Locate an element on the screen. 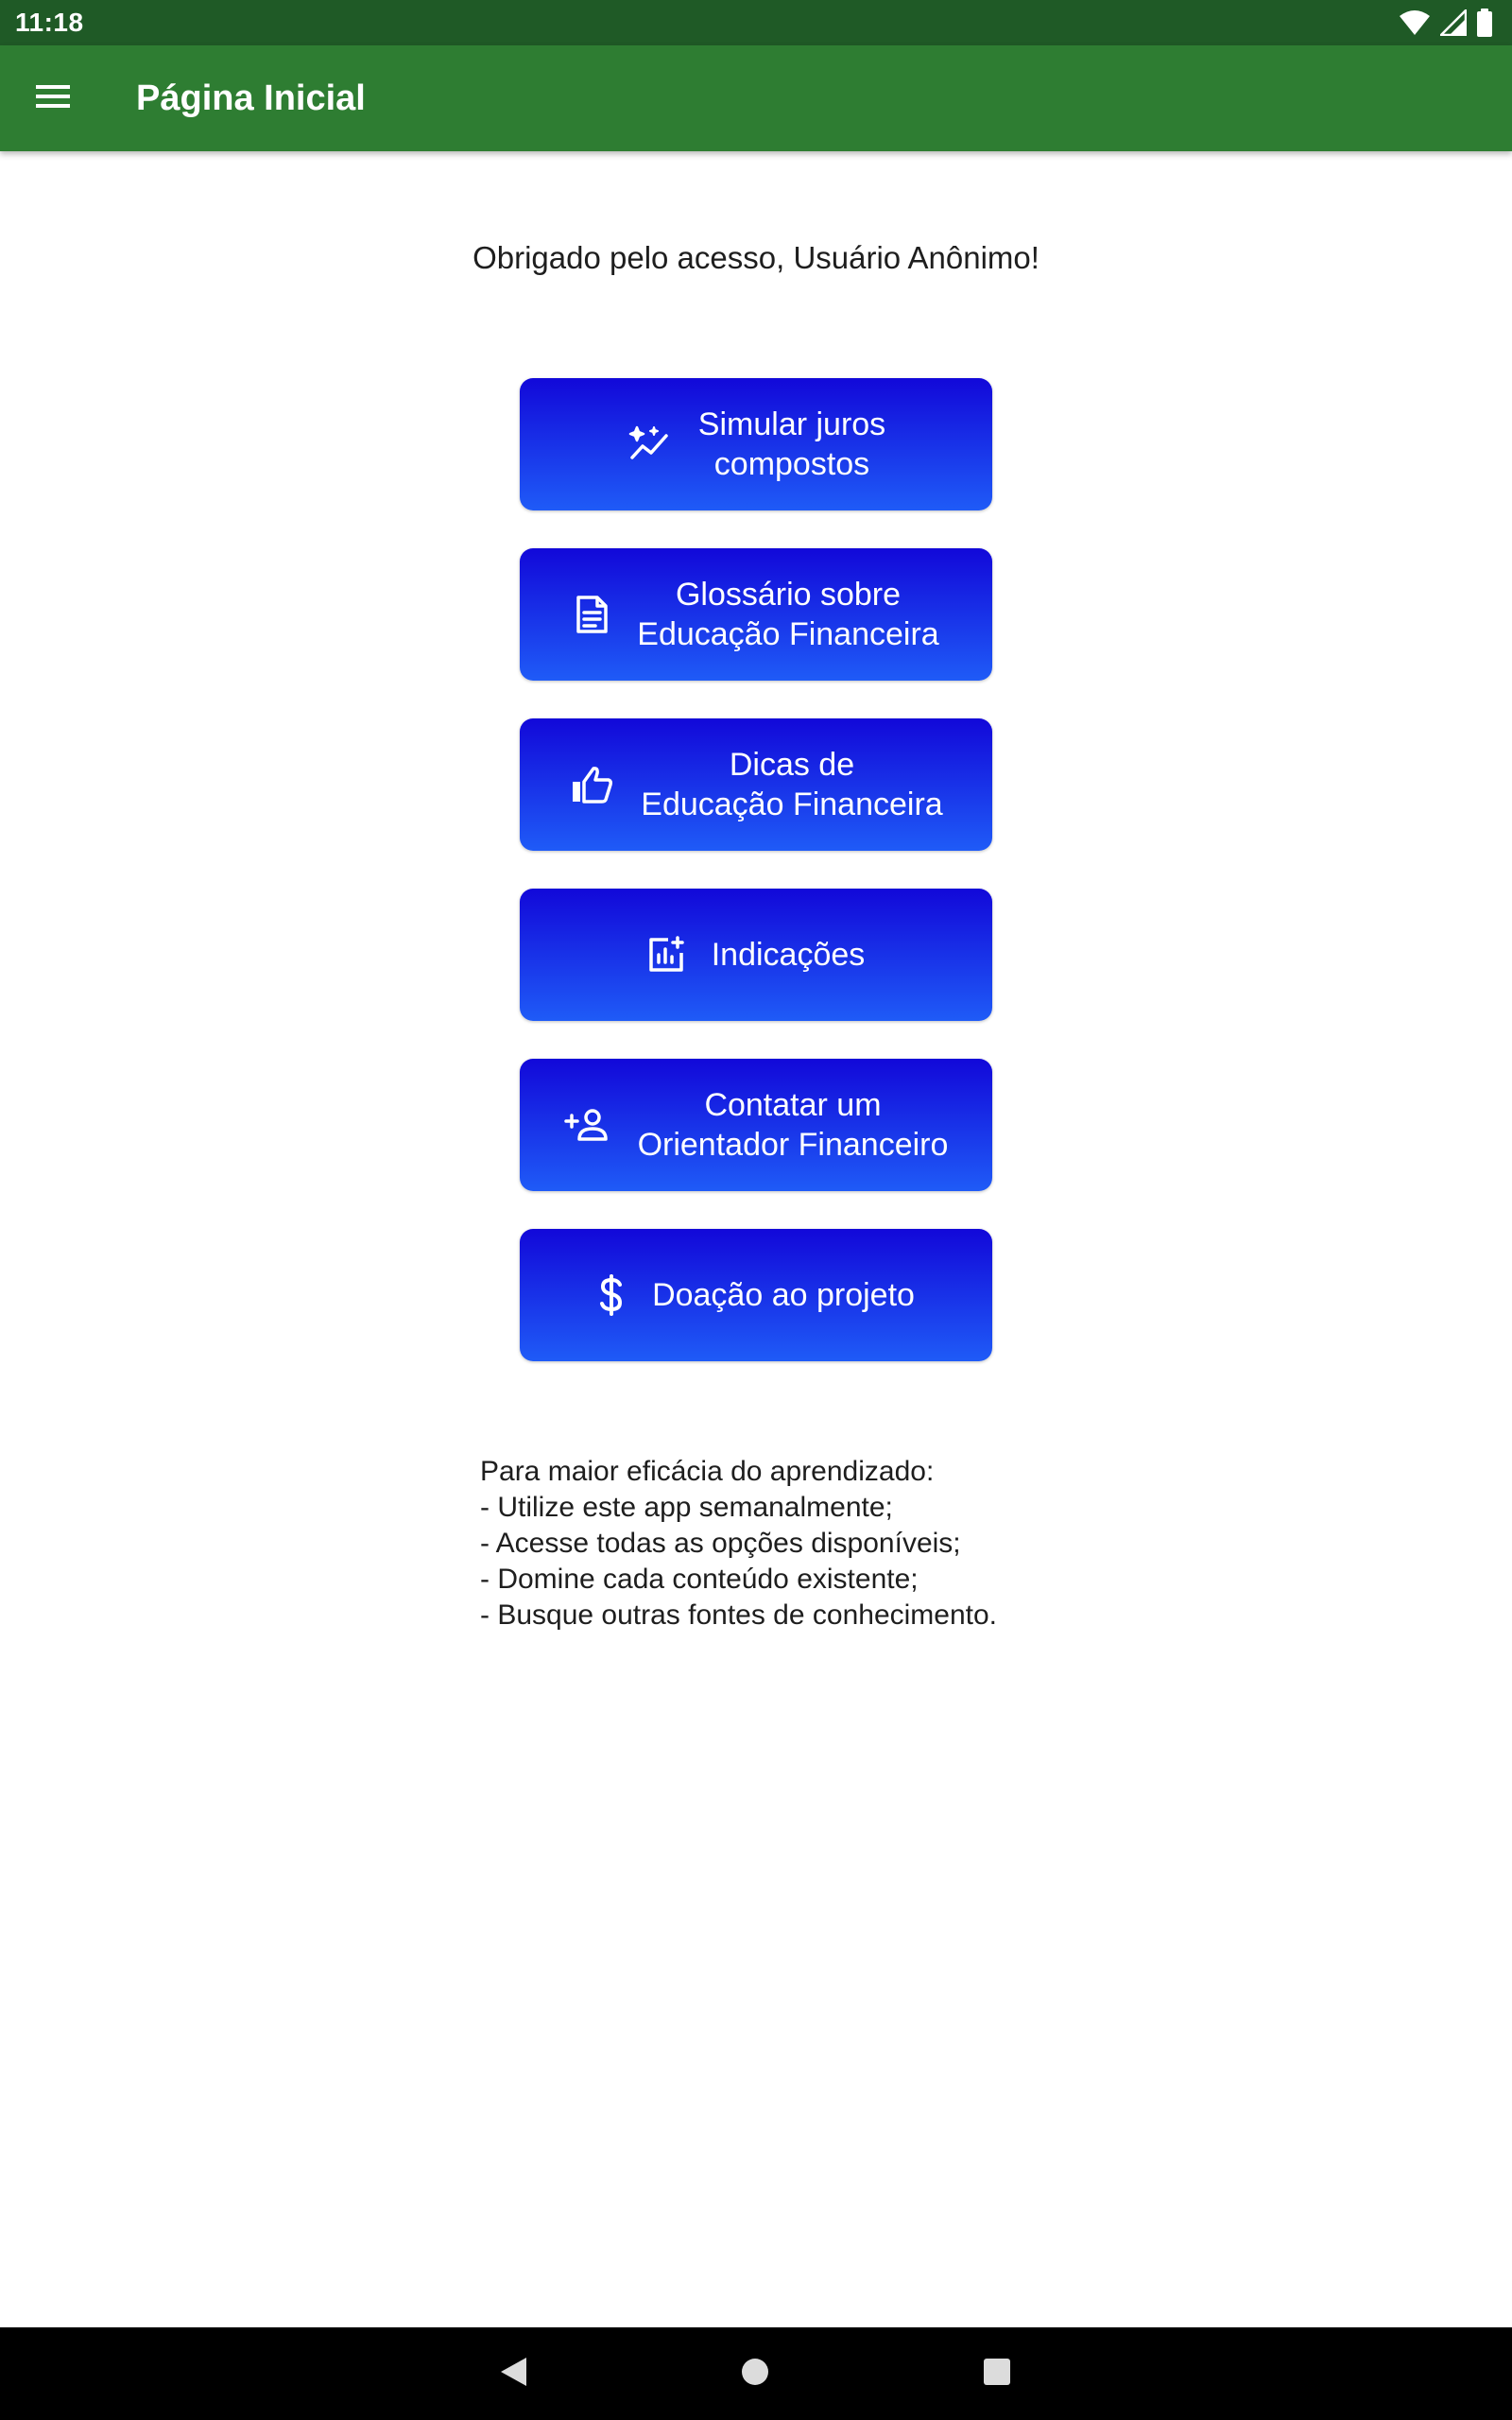  simulate-compound-interest-button: Simular juros compostos is located at coordinates (756, 444).